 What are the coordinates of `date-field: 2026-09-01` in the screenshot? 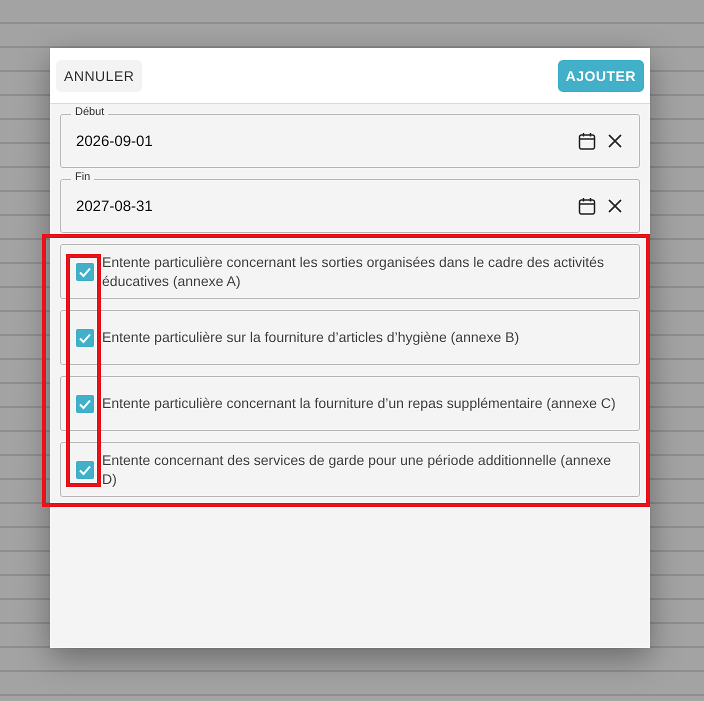 It's located at (350, 141).